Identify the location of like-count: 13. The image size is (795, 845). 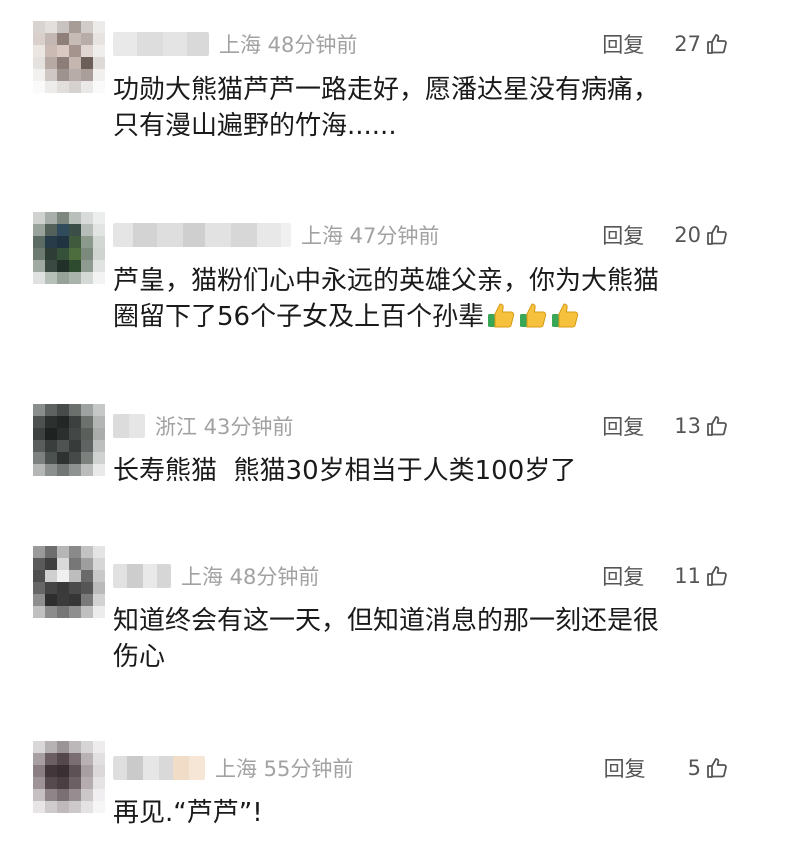
(687, 426).